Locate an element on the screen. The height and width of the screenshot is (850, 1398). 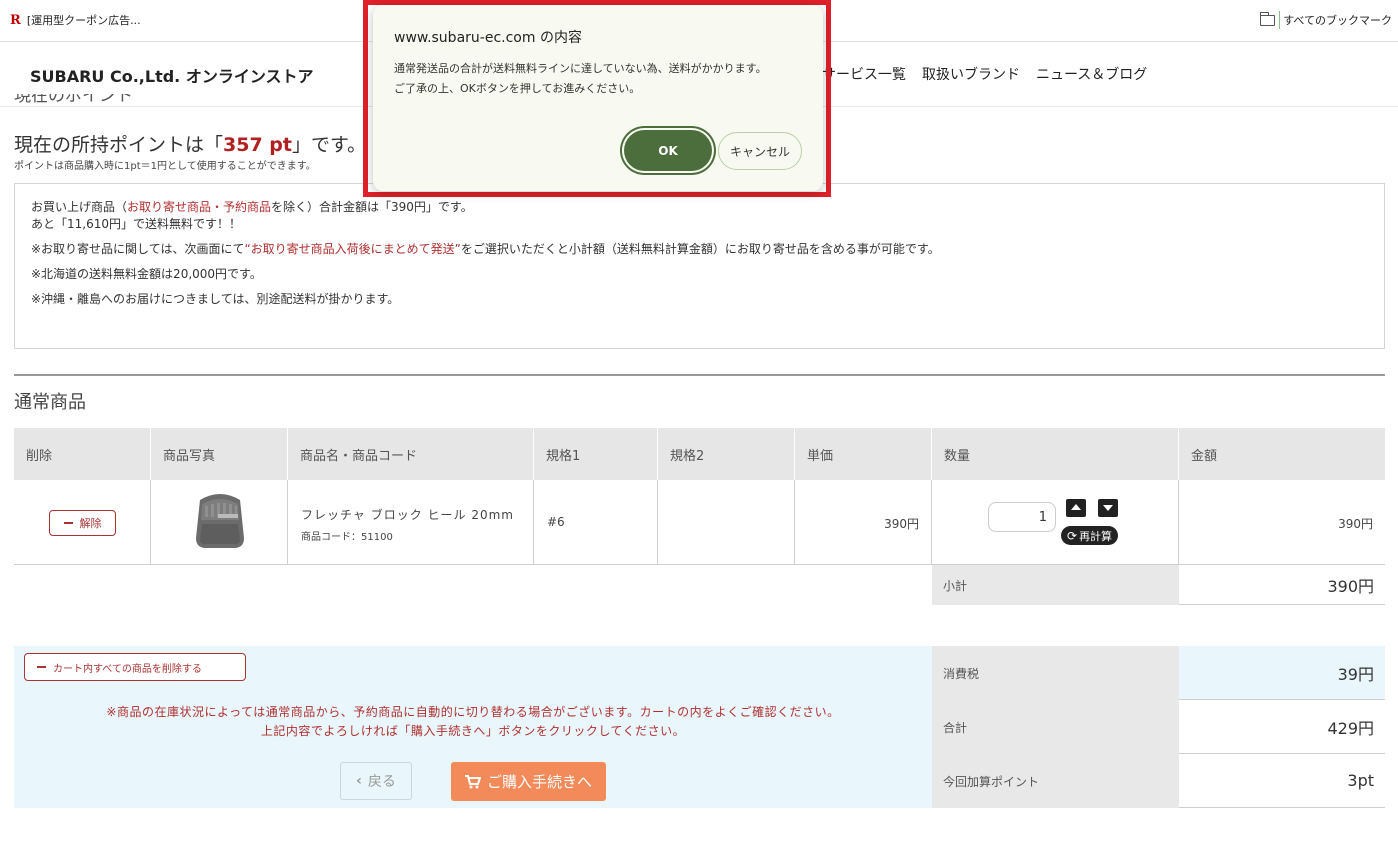
product-image is located at coordinates (220, 520).